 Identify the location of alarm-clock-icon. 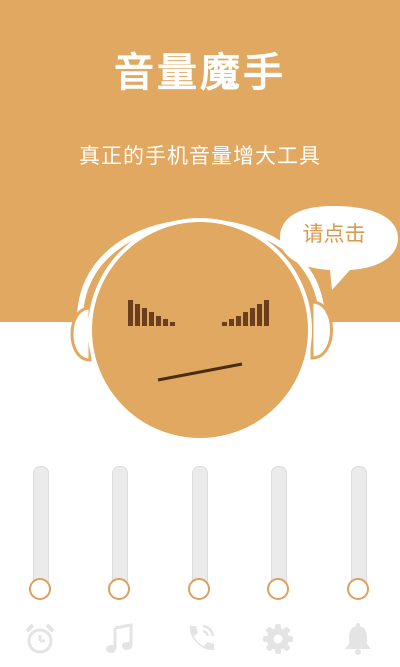
(40, 638).